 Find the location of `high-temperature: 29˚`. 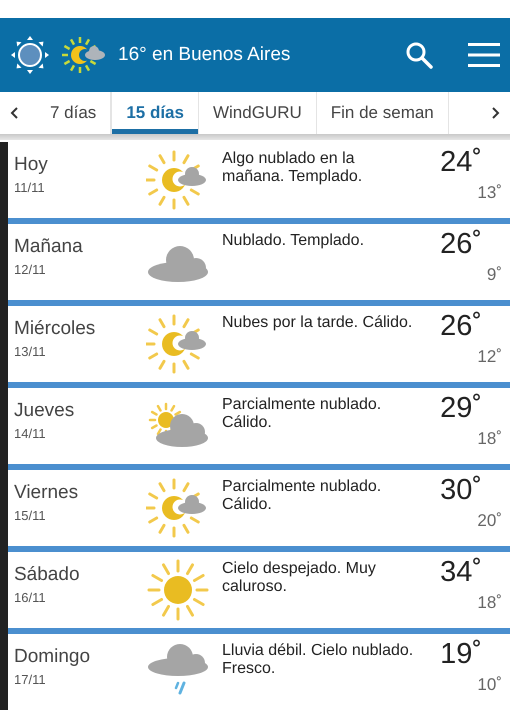

high-temperature: 29˚ is located at coordinates (461, 408).